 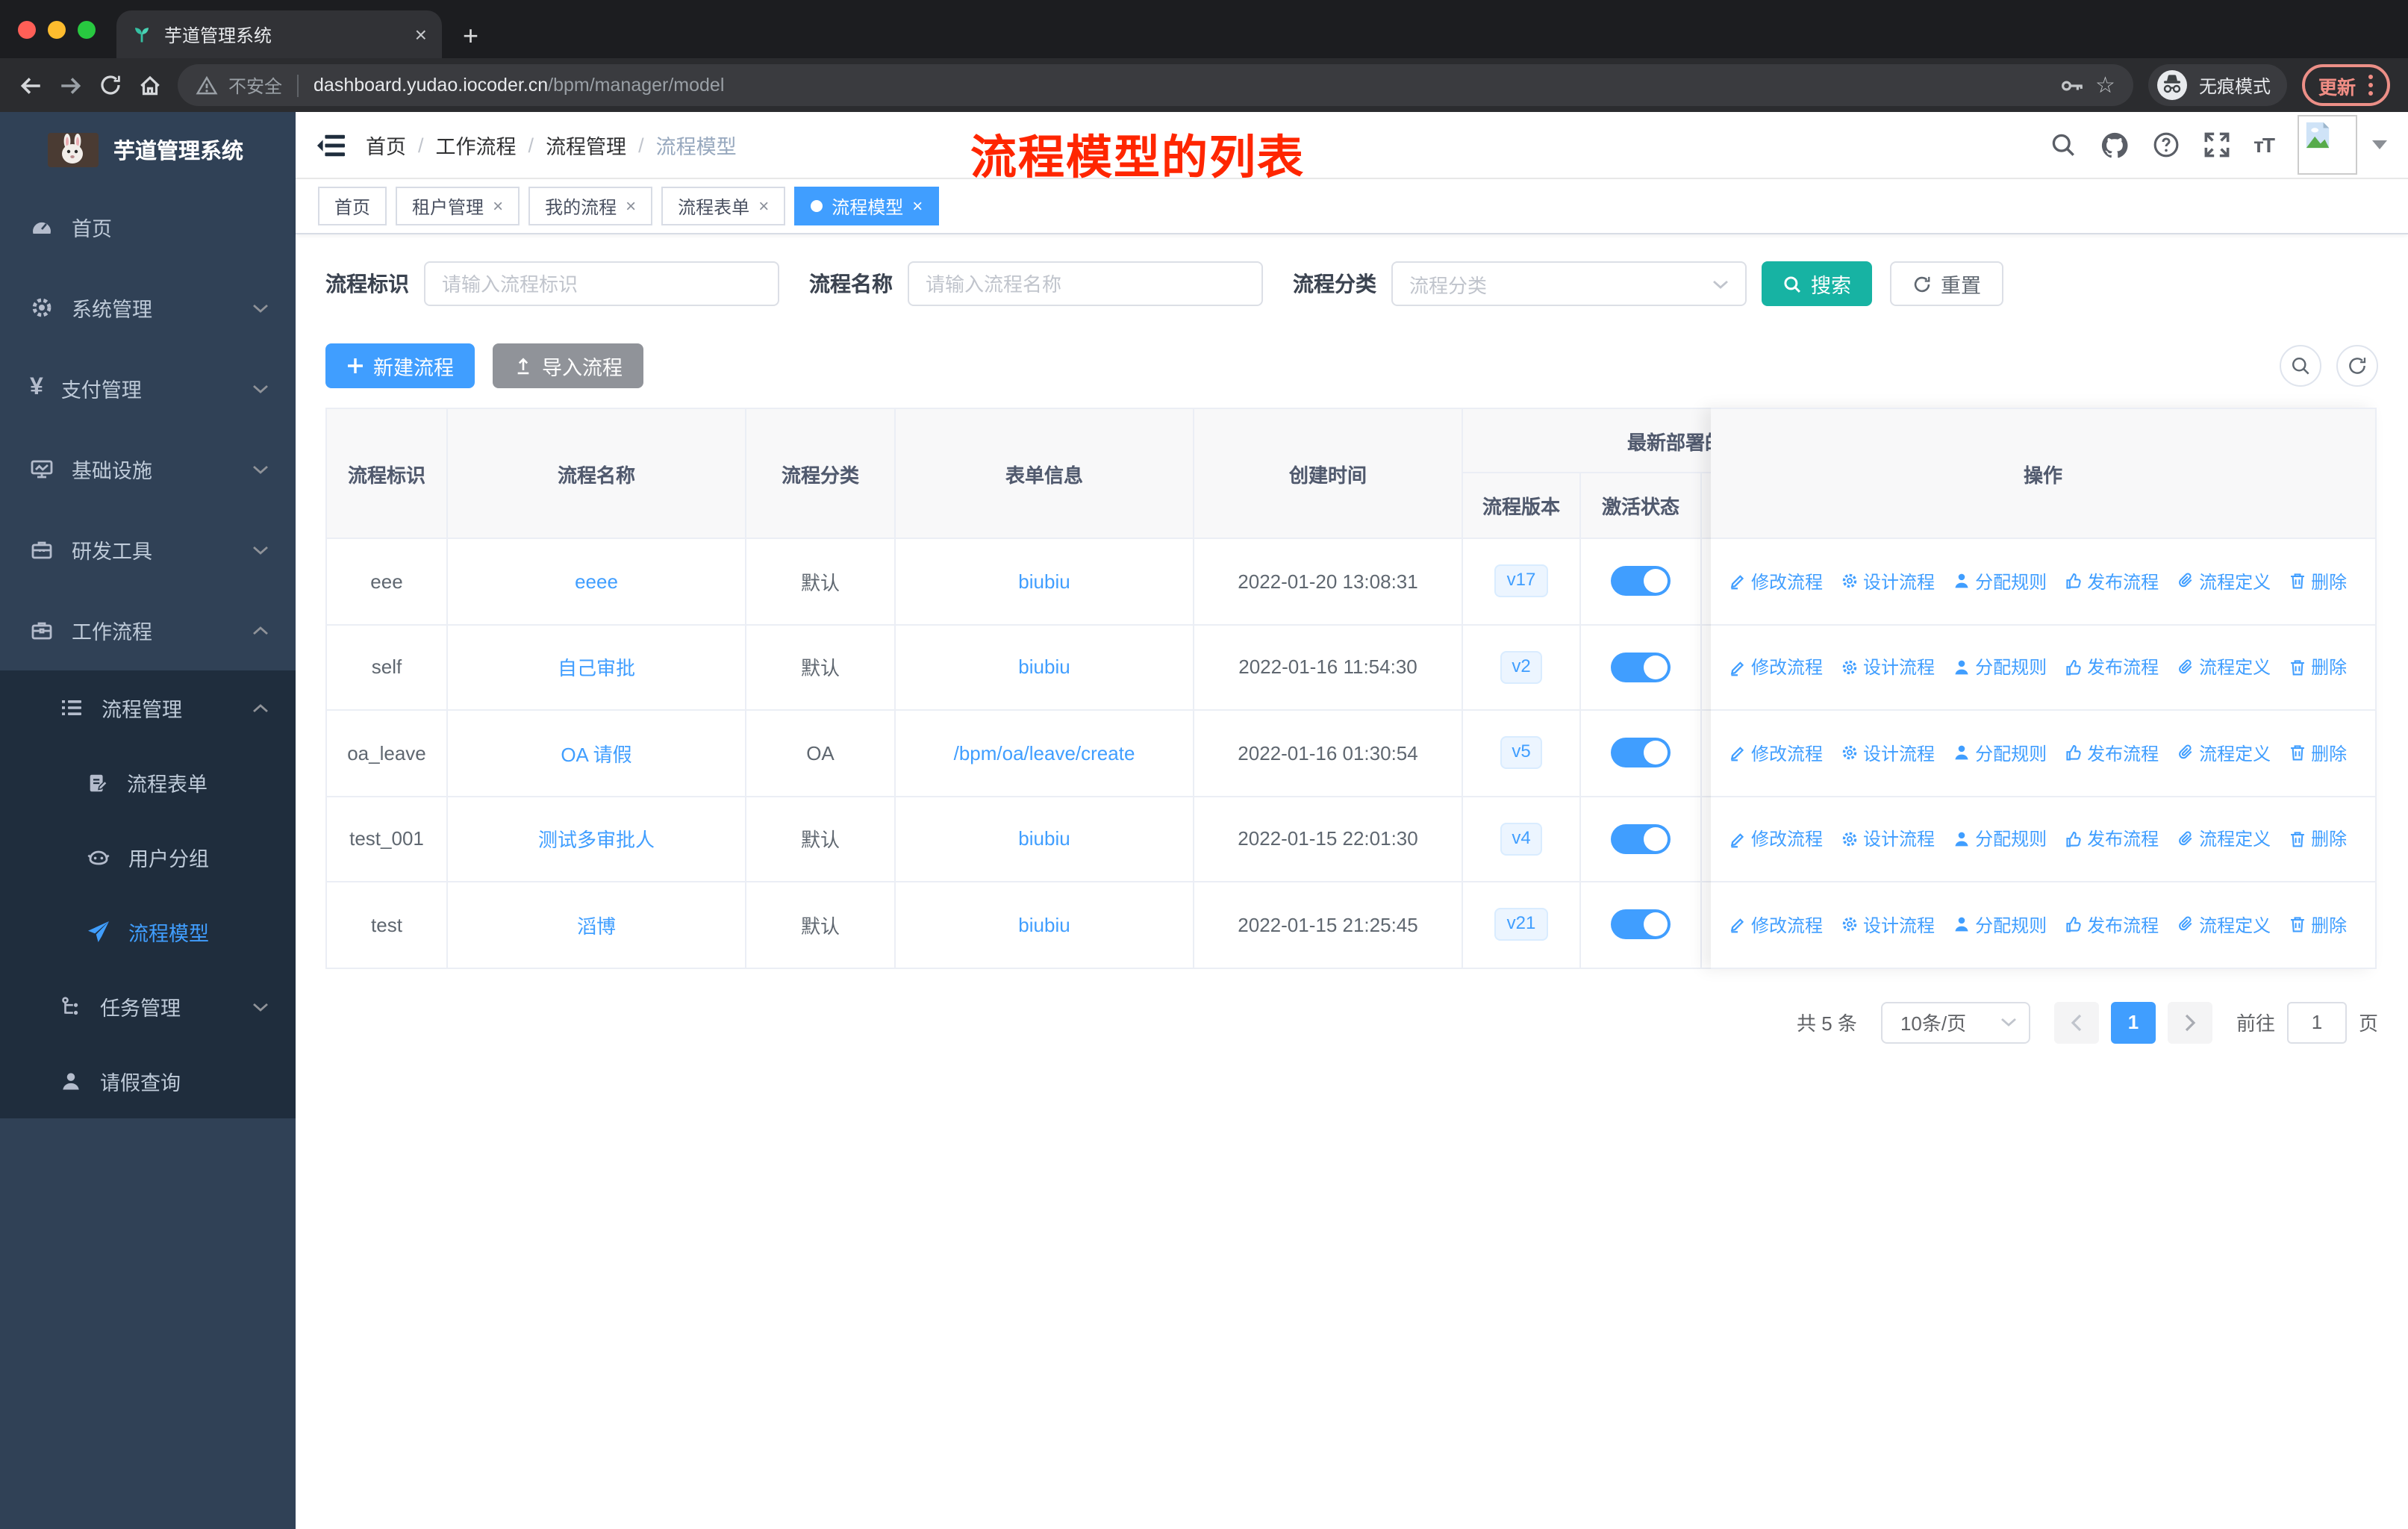 I want to click on version-badge: v2, so click(x=1521, y=667).